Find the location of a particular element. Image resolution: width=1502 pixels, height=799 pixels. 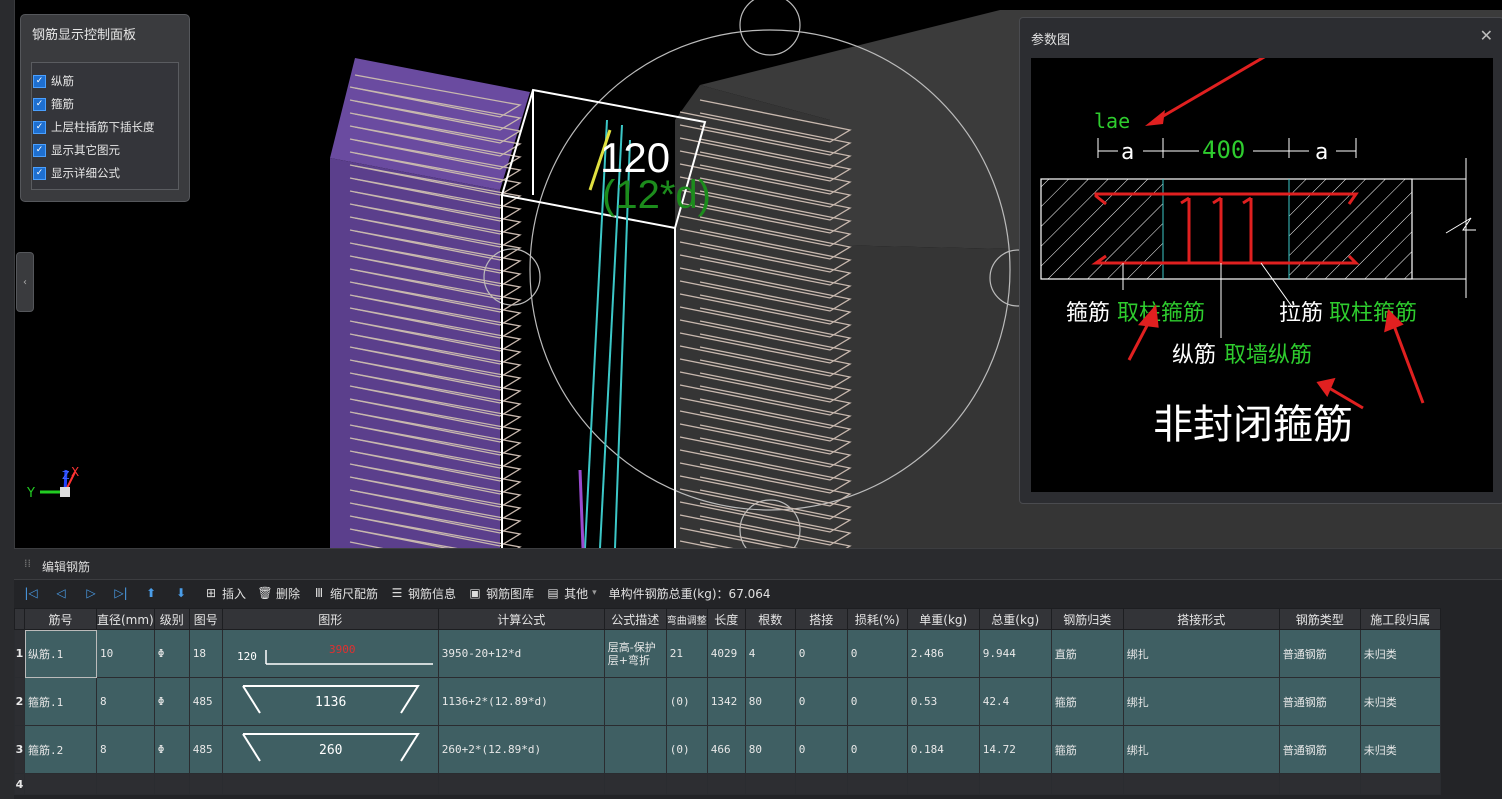

col-header: 施工段归属 is located at coordinates (1400, 619).